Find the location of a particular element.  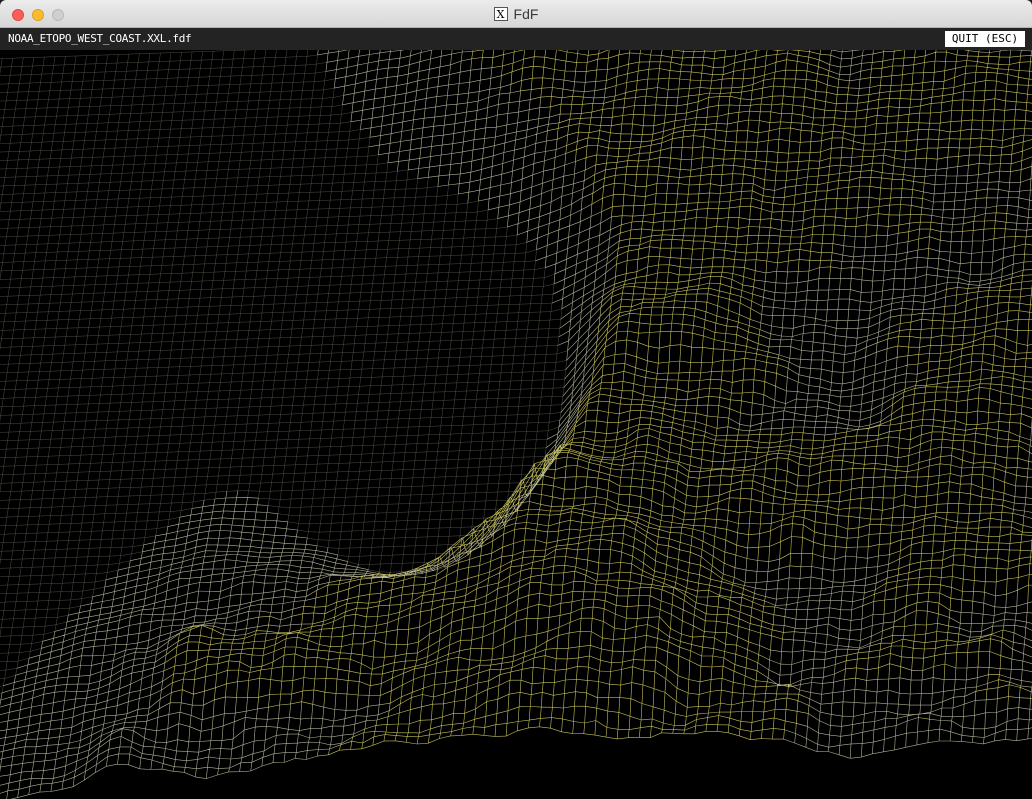

window-title-group: X FdF is located at coordinates (516, 14).